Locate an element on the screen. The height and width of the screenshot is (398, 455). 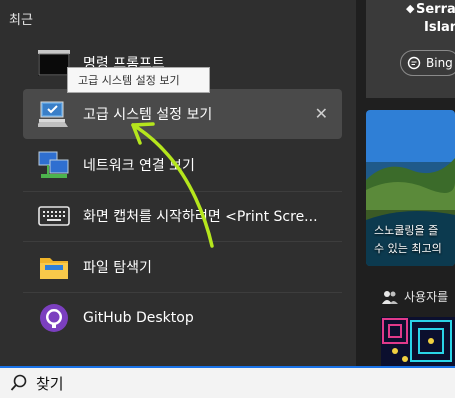
photo-card-caption-line2: 수 있는 최고의 is located at coordinates (408, 248).